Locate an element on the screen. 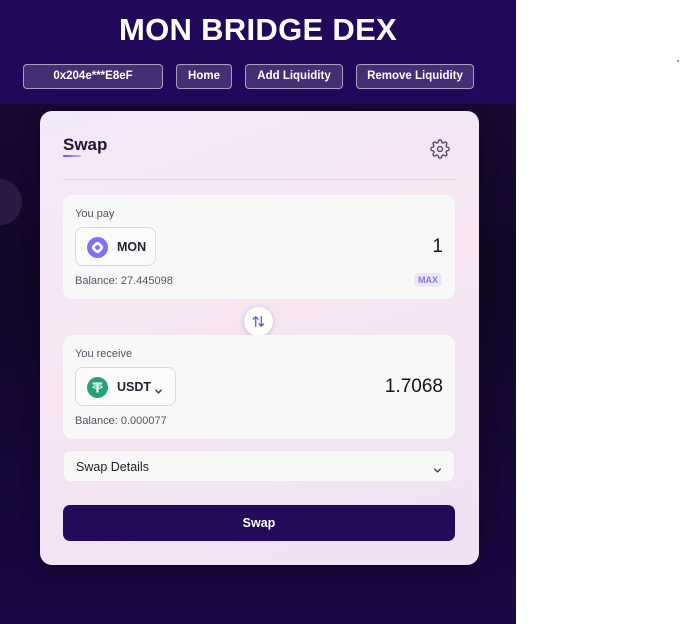  home-button: Home is located at coordinates (204, 76).